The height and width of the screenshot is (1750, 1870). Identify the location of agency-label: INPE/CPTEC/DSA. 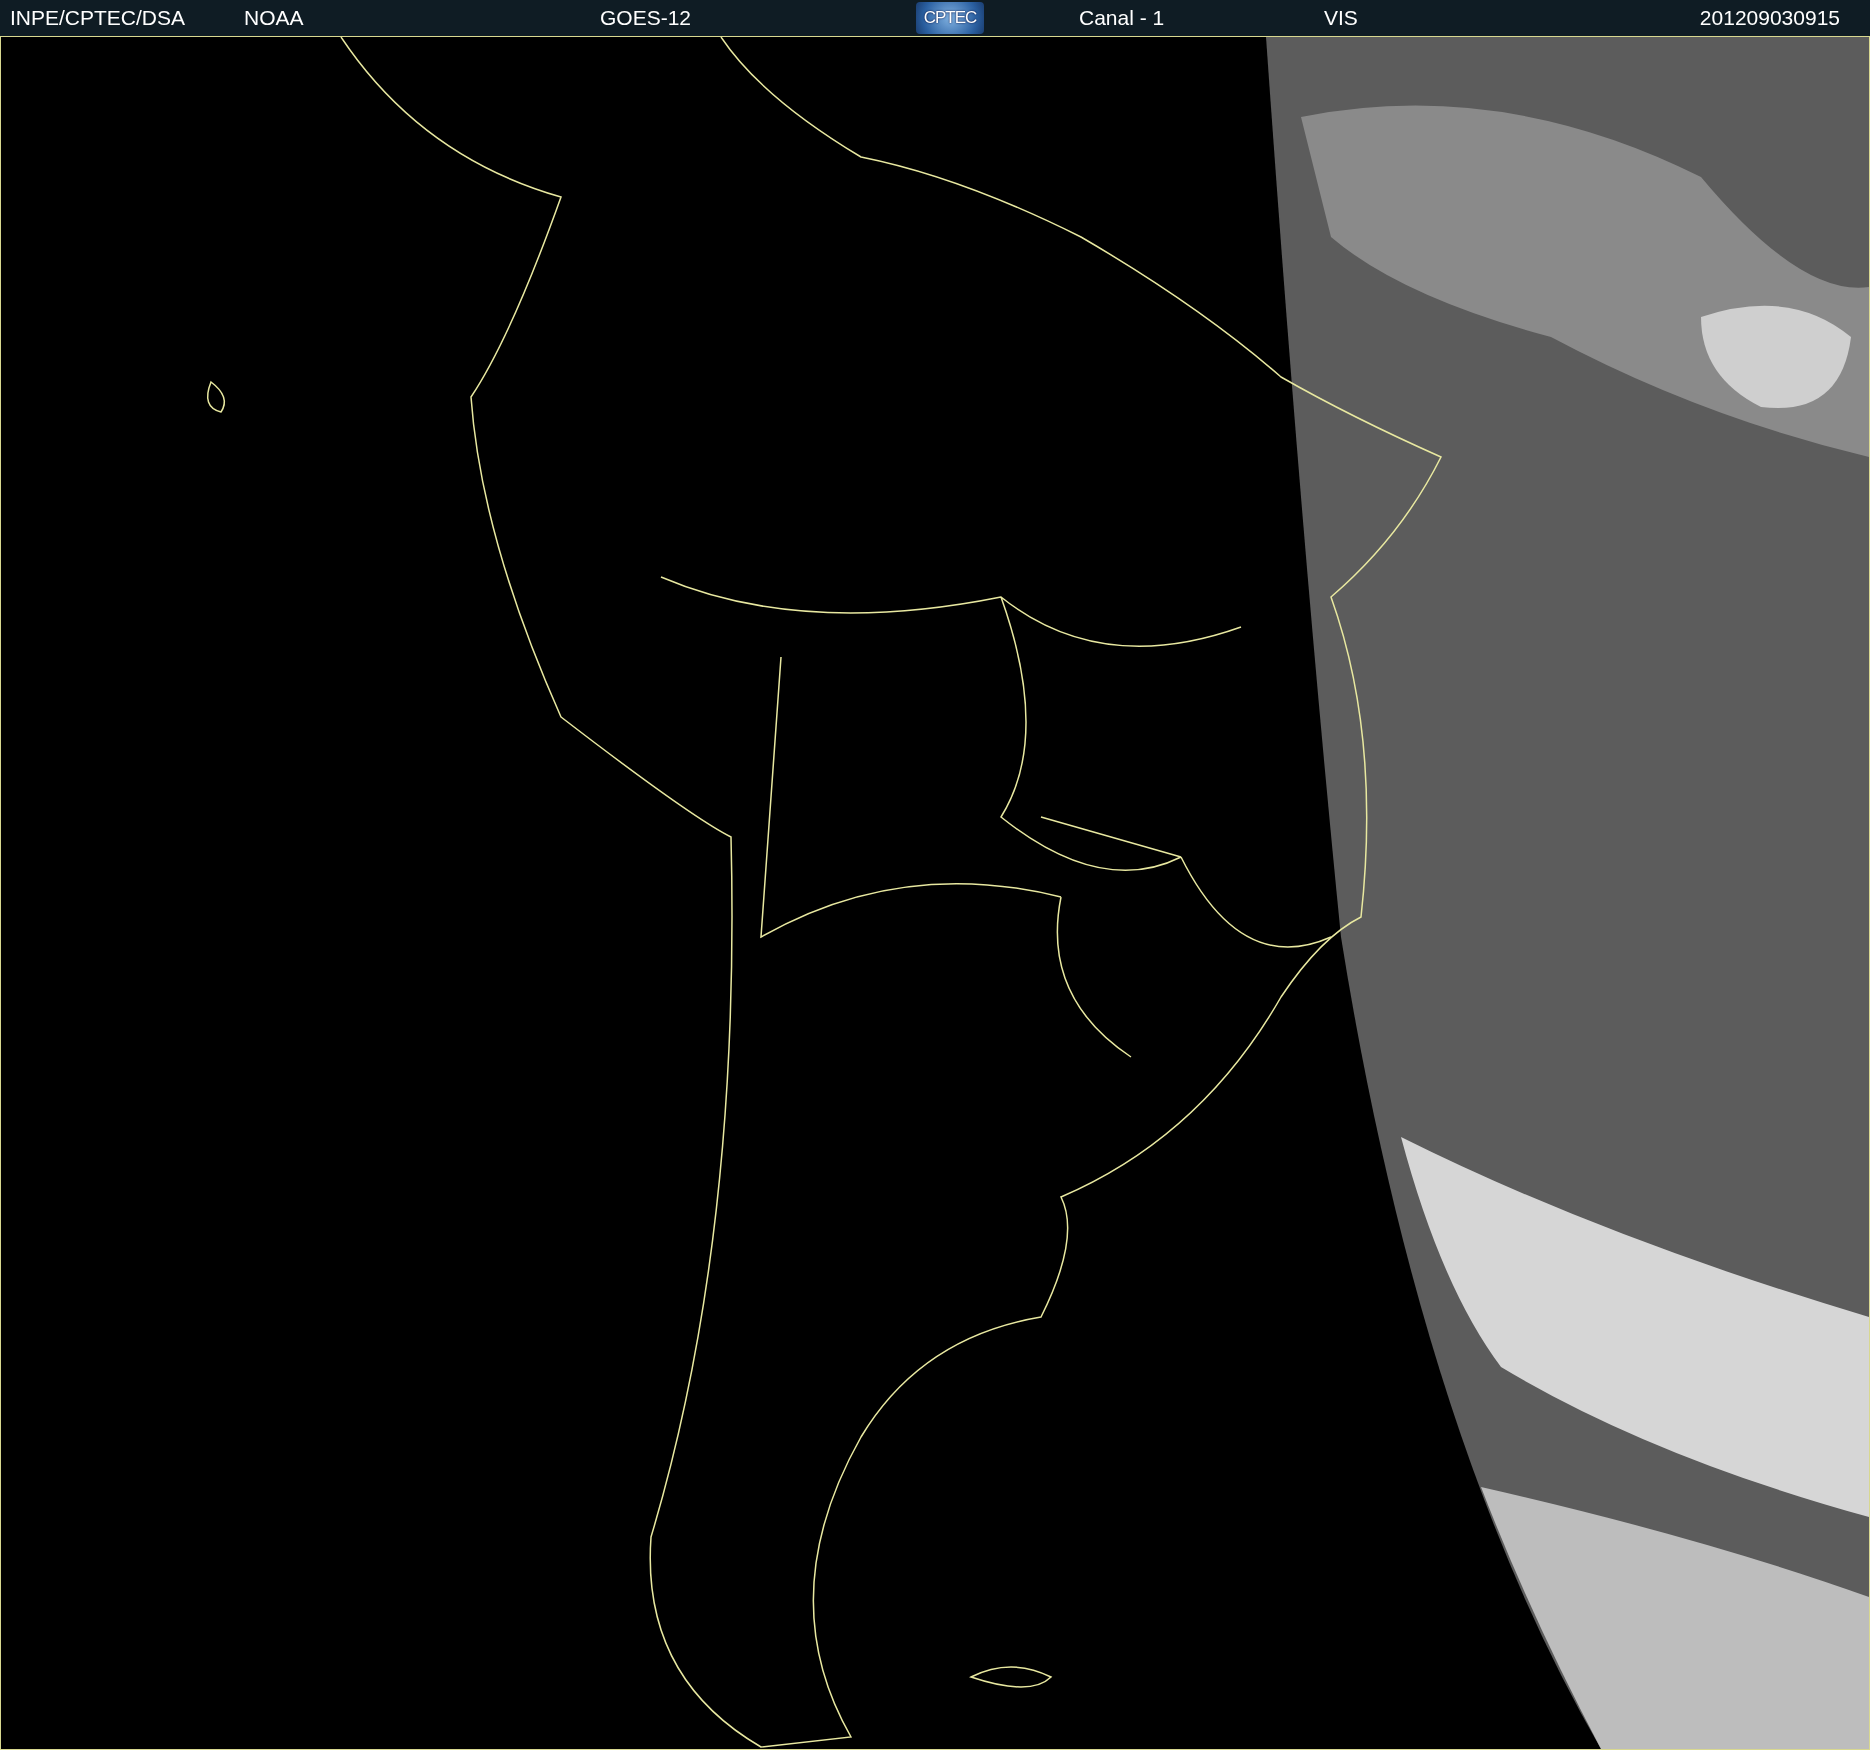
(98, 18).